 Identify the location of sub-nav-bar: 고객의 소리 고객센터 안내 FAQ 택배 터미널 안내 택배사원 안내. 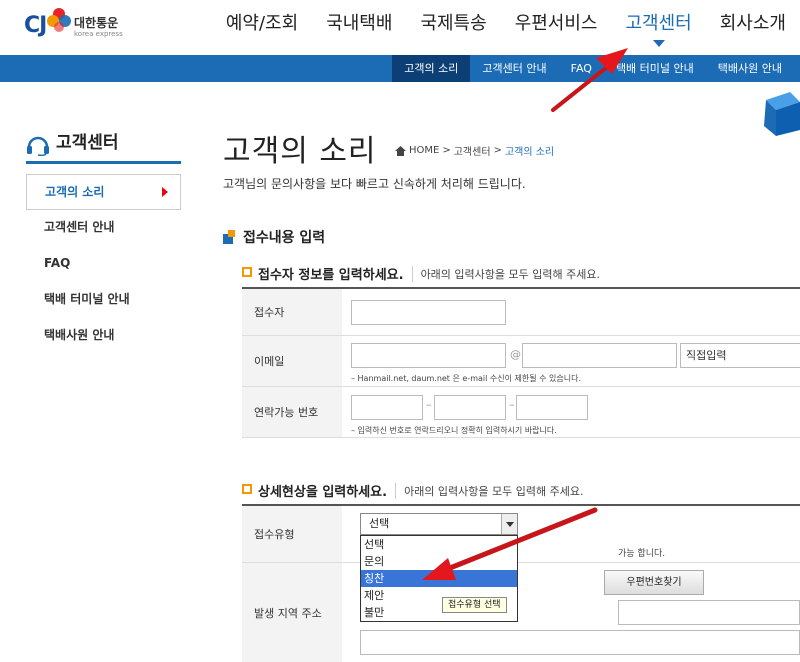
(400, 68).